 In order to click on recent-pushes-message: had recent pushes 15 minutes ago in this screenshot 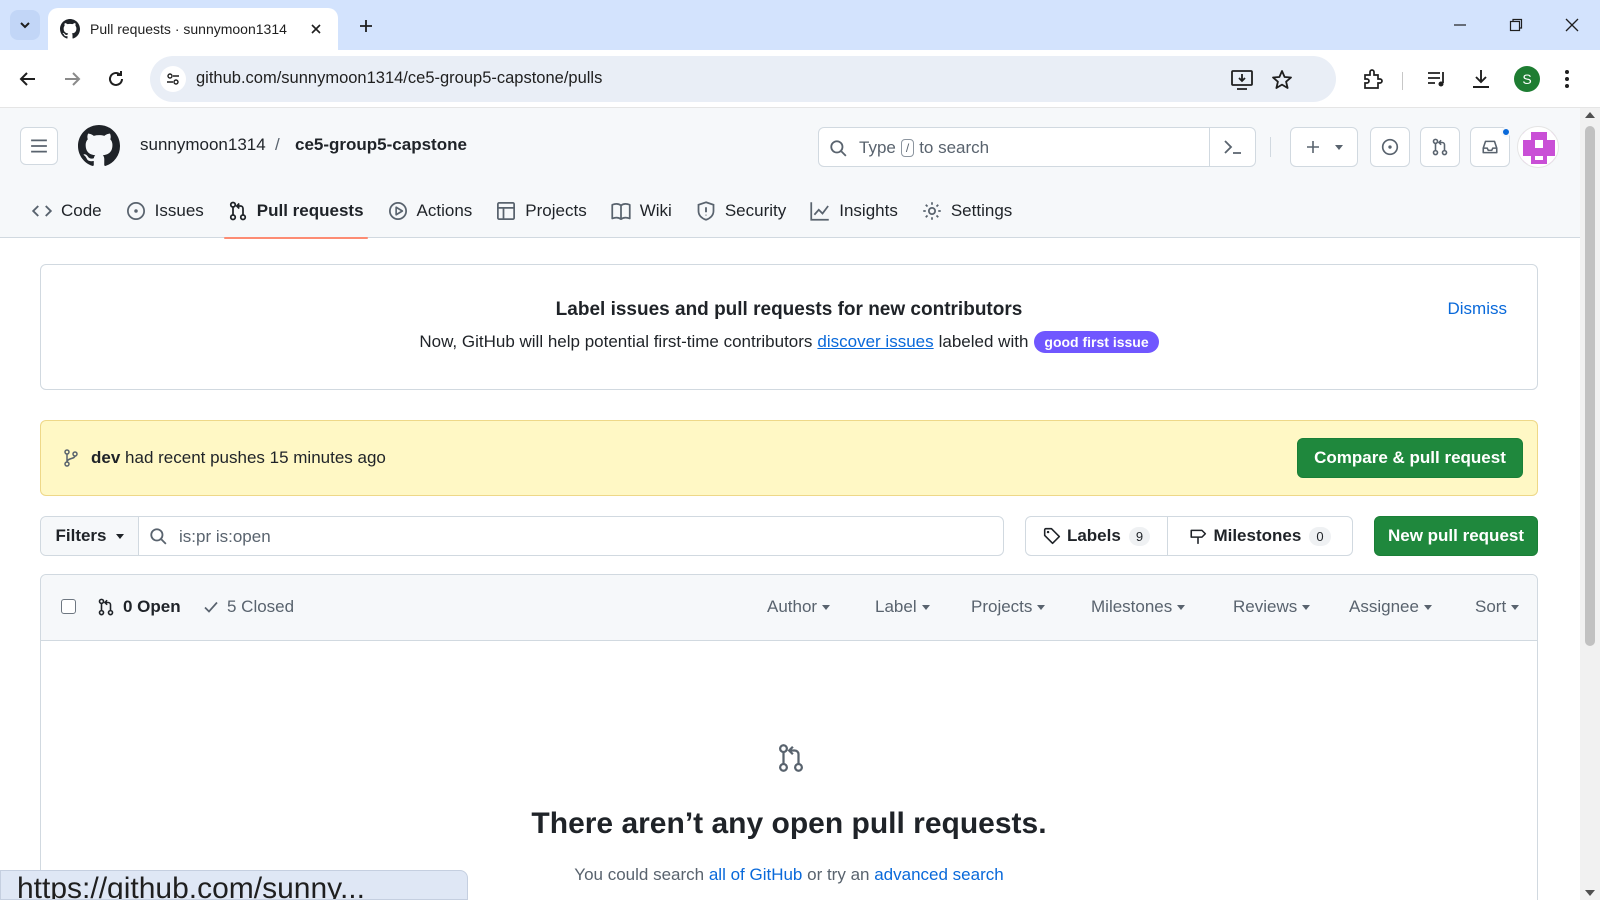, I will do `click(255, 457)`.